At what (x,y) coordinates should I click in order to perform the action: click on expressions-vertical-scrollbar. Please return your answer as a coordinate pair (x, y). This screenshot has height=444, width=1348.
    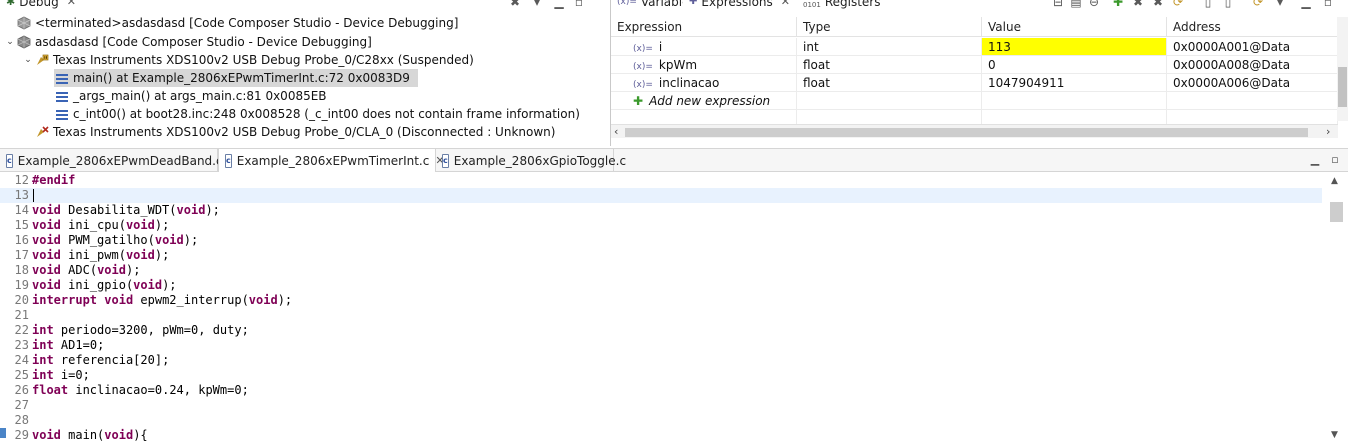
    Looking at the image, I should click on (1342, 69).